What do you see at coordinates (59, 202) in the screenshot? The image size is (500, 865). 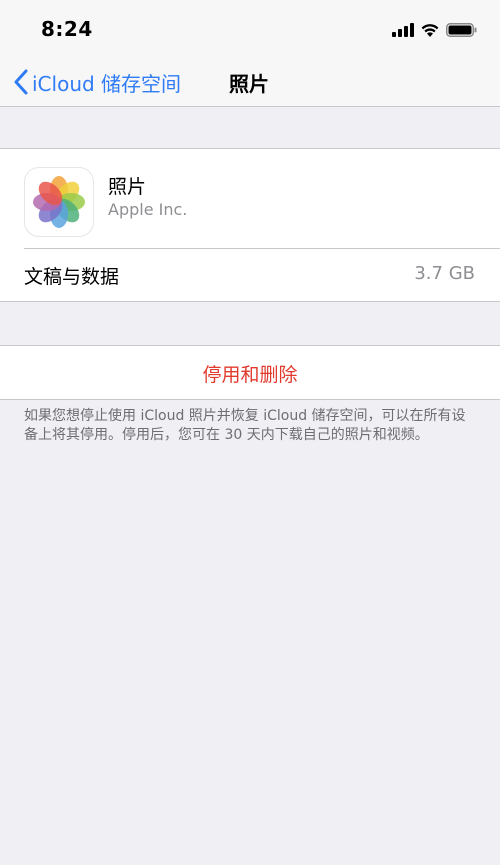 I see `photos-app-icon` at bounding box center [59, 202].